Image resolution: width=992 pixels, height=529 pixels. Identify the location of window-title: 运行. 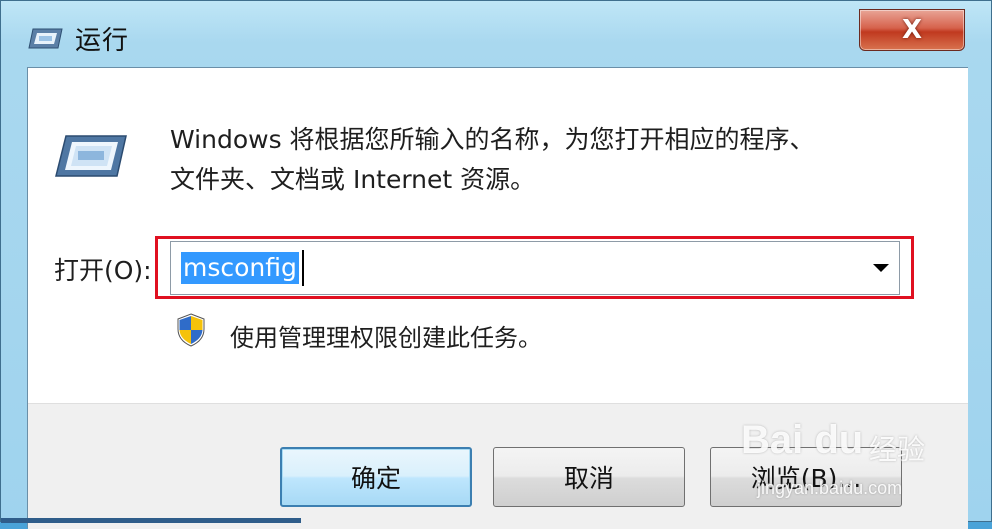
(102, 41).